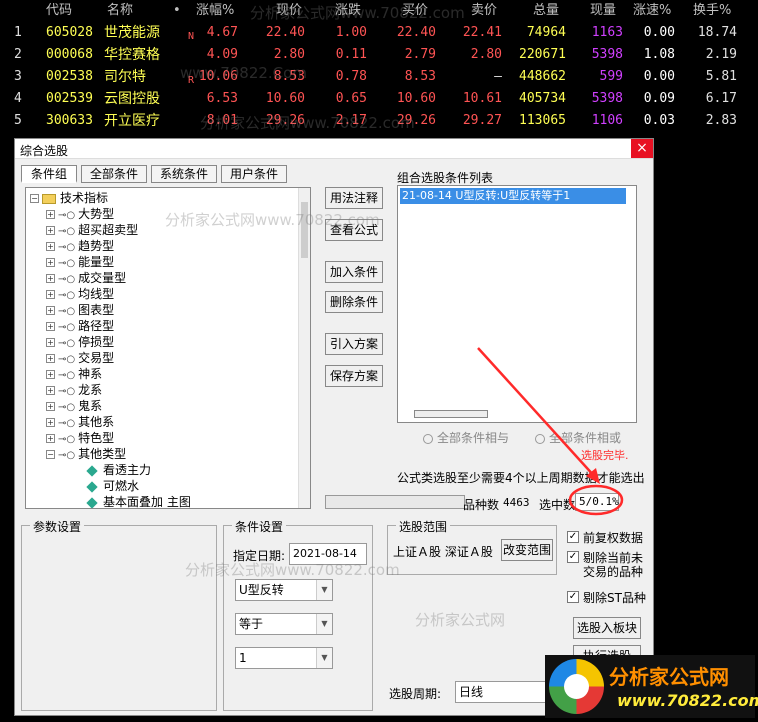 This screenshot has height=722, width=758. Describe the element at coordinates (687, 700) in the screenshot. I see `logo-url: www.70822.com` at that location.